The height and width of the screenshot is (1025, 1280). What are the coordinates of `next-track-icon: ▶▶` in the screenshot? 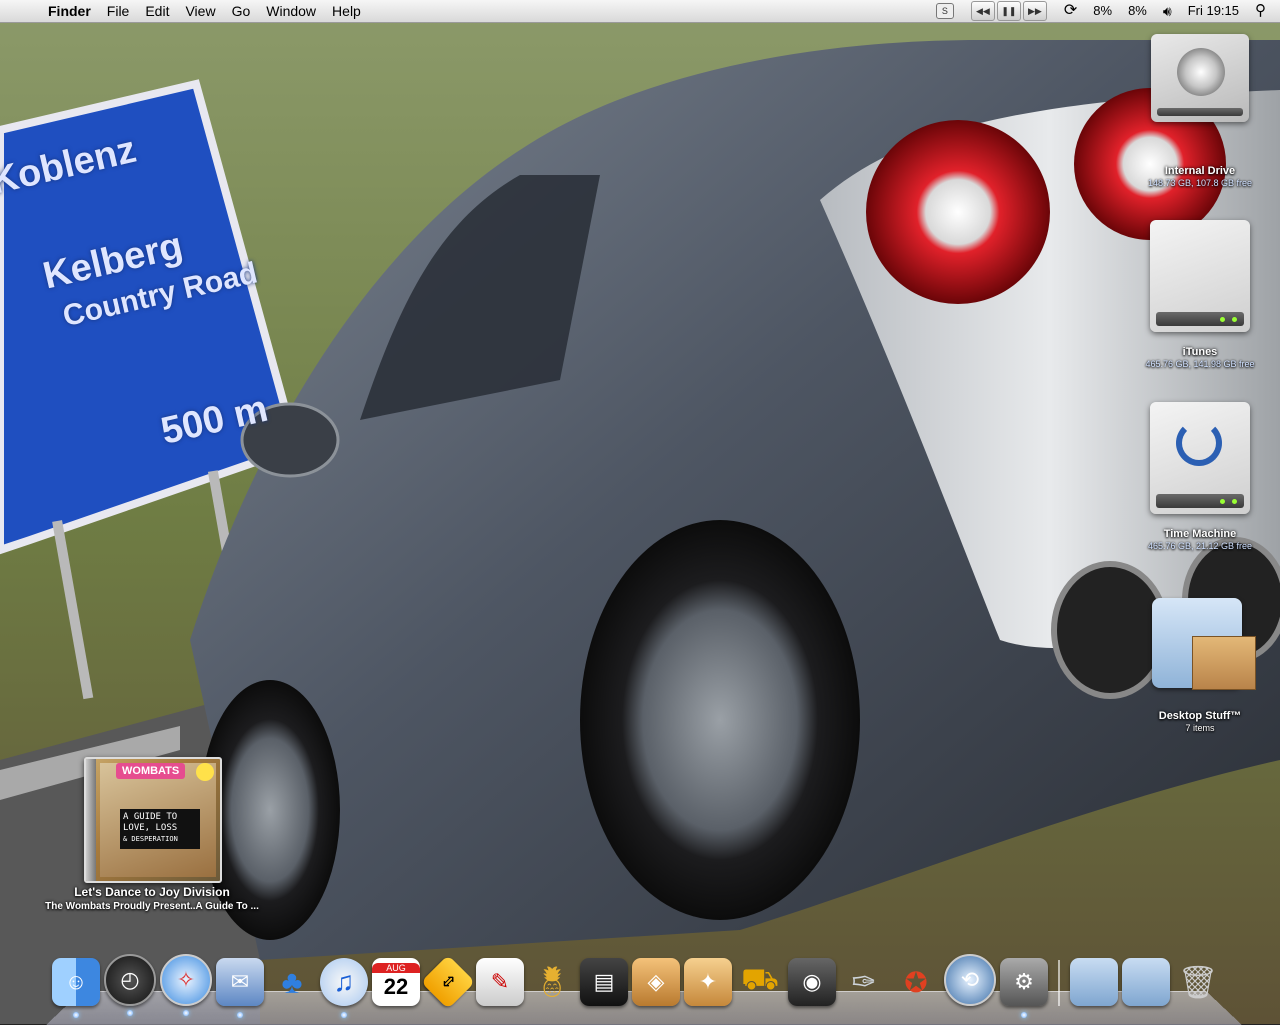 It's located at (1034, 11).